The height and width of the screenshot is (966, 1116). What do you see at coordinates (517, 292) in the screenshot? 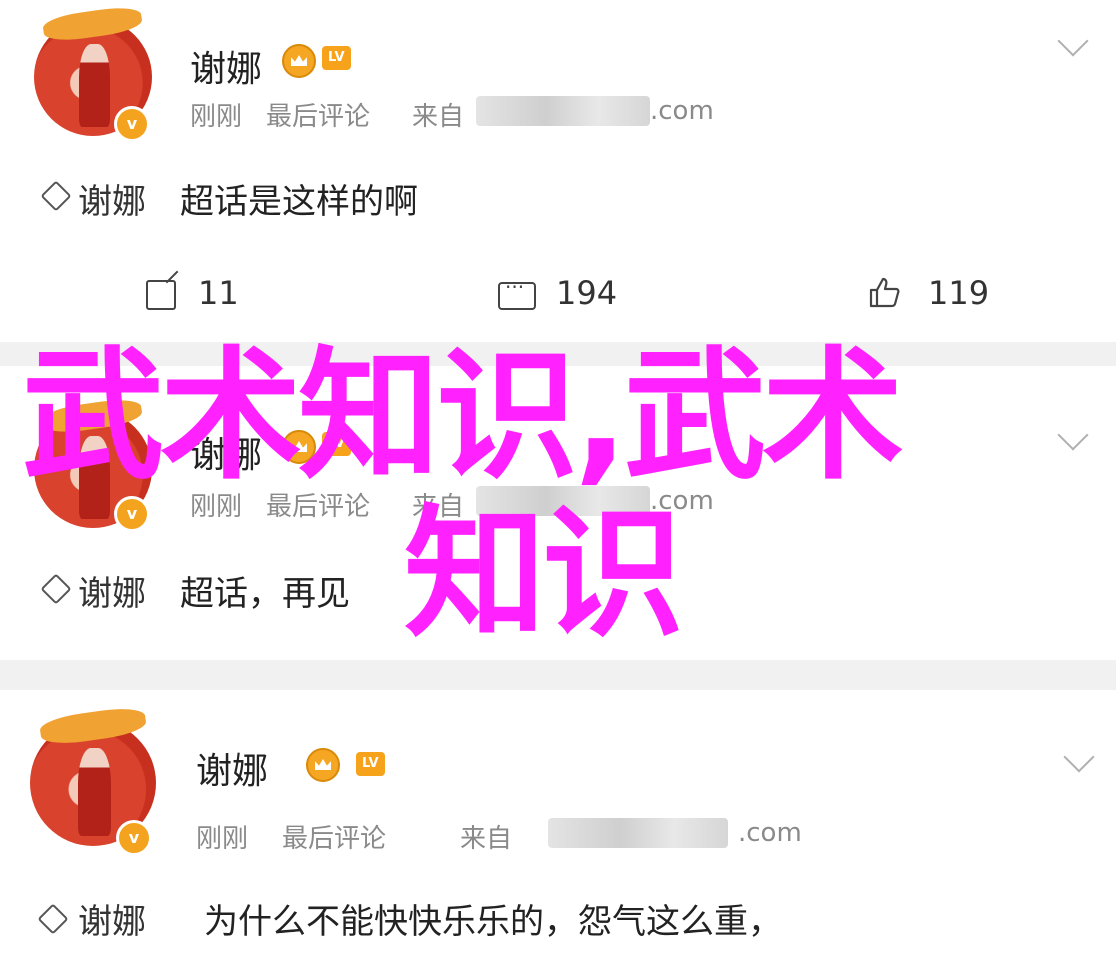
I see `comment-icon` at bounding box center [517, 292].